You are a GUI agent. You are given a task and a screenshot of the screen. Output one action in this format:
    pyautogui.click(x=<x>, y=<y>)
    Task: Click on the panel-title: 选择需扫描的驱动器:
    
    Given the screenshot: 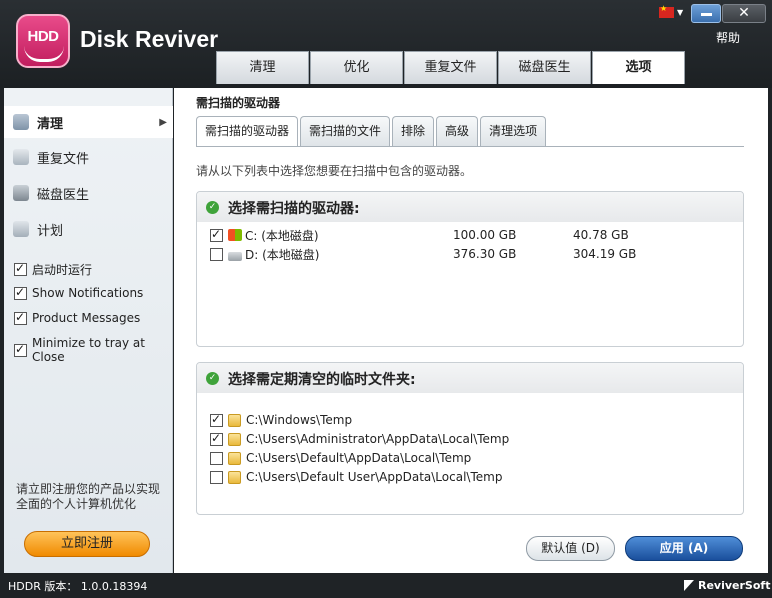 What is the action you would take?
    pyautogui.click(x=294, y=209)
    